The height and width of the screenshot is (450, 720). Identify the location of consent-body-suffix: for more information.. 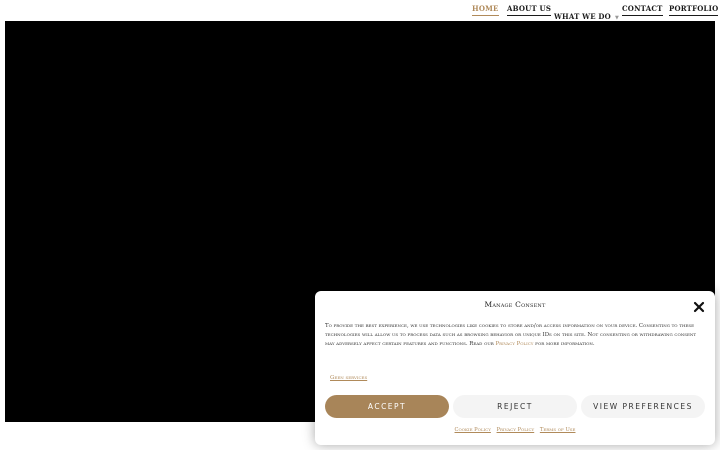
(564, 344).